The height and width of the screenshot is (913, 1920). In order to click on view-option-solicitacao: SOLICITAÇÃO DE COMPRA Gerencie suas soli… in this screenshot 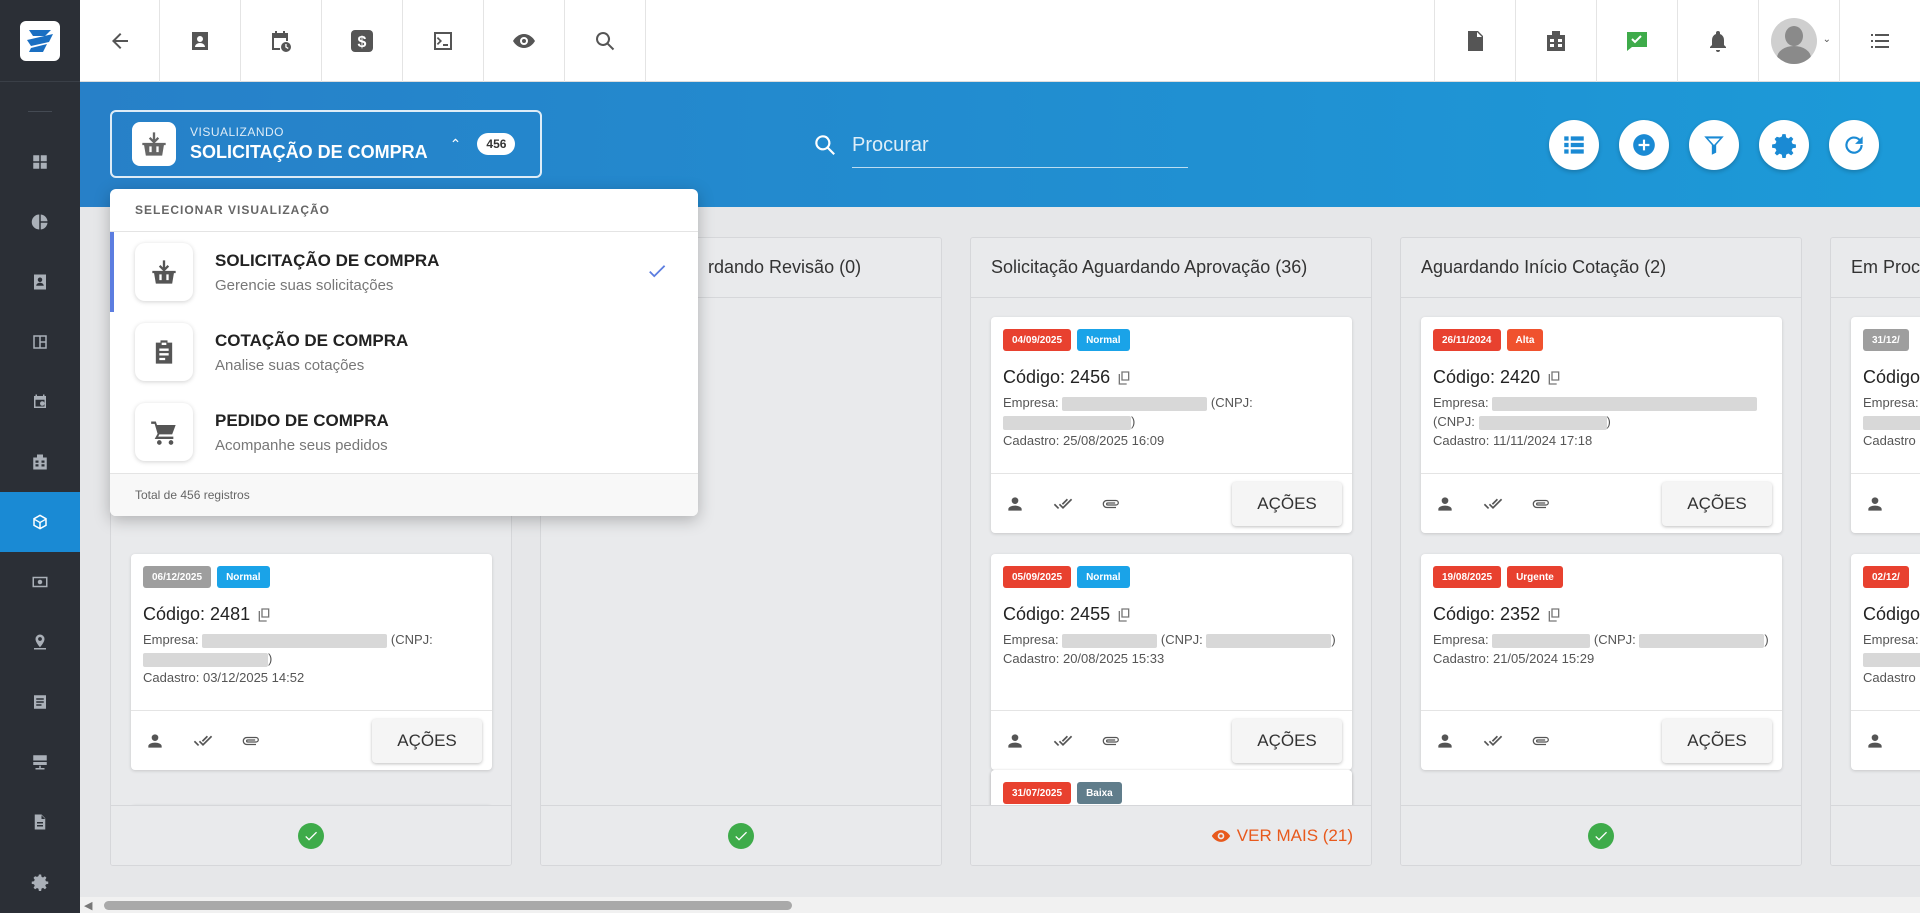, I will do `click(404, 272)`.